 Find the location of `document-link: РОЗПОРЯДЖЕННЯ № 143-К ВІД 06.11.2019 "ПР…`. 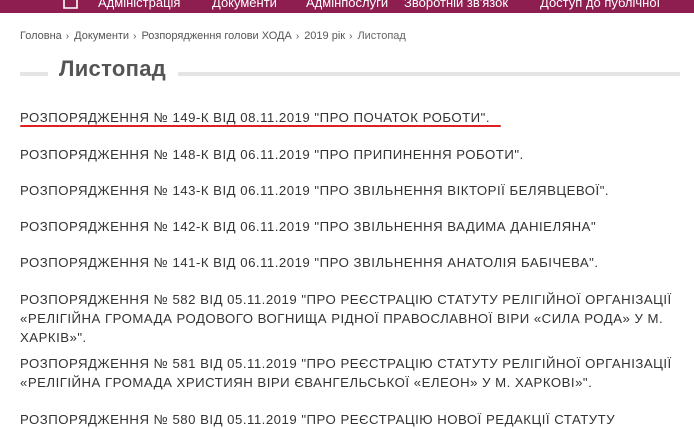

document-link: РОЗПОРЯДЖЕННЯ № 143-К ВІД 06.11.2019 "ПР… is located at coordinates (355, 190).